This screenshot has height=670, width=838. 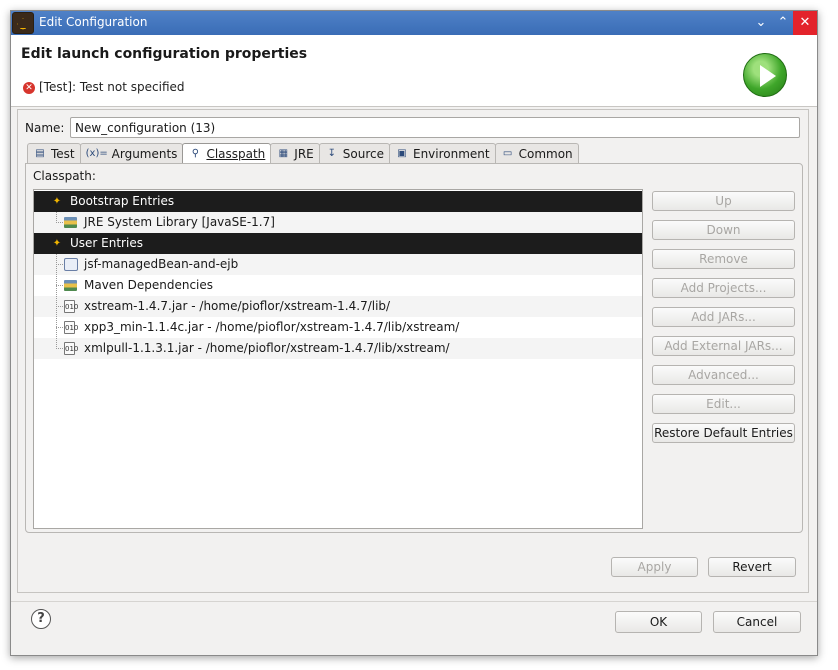 I want to click on tab-common: ▭ Common, so click(x=536, y=153).